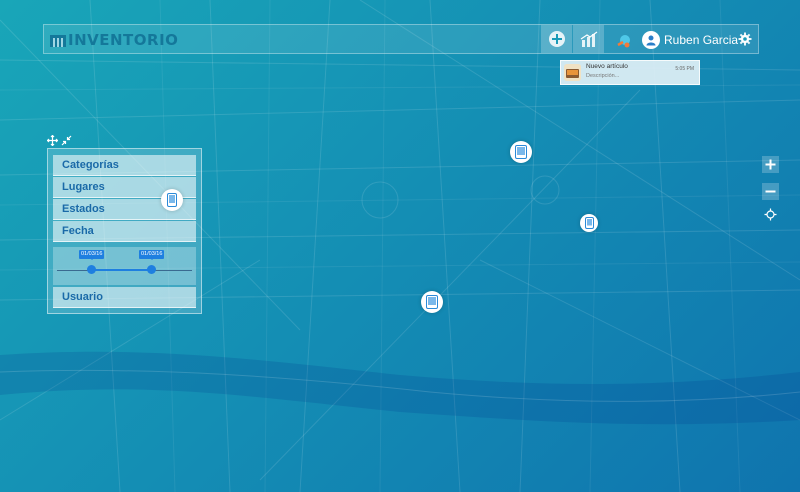  Describe the element at coordinates (124, 266) in the screenshot. I see `date-range-slider: 01/03/16 01/03/16` at that location.